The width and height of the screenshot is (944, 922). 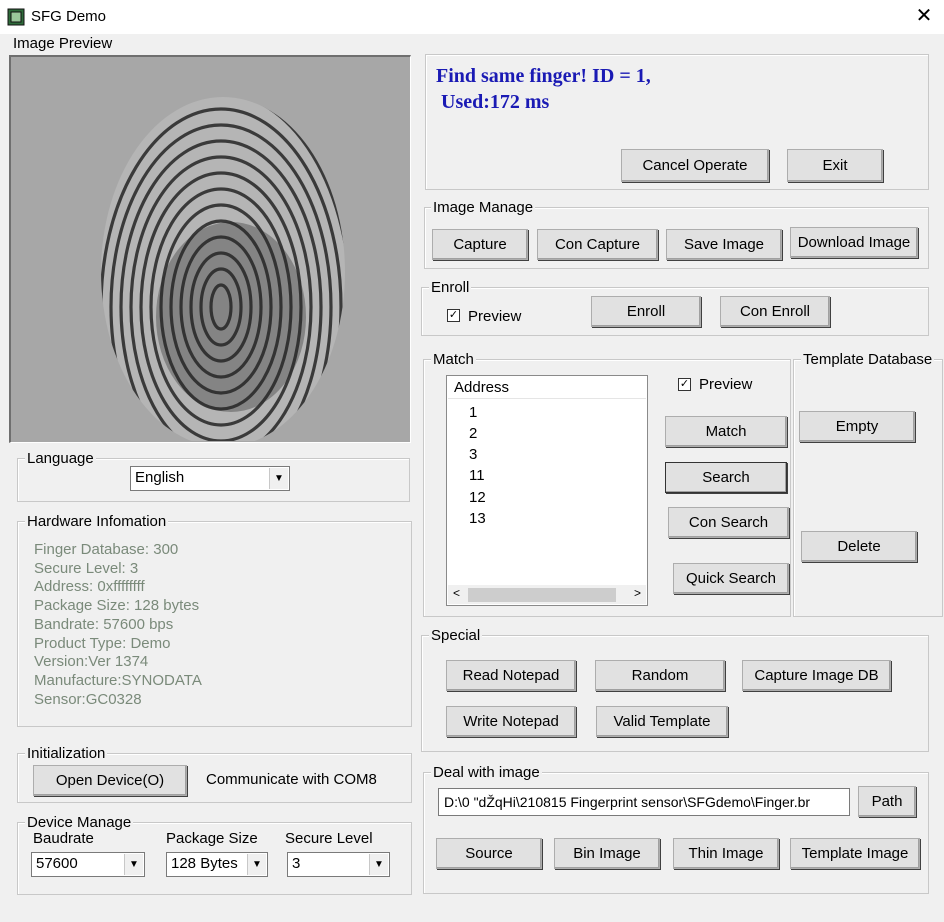 I want to click on delete-button: Delete, so click(x=859, y=546).